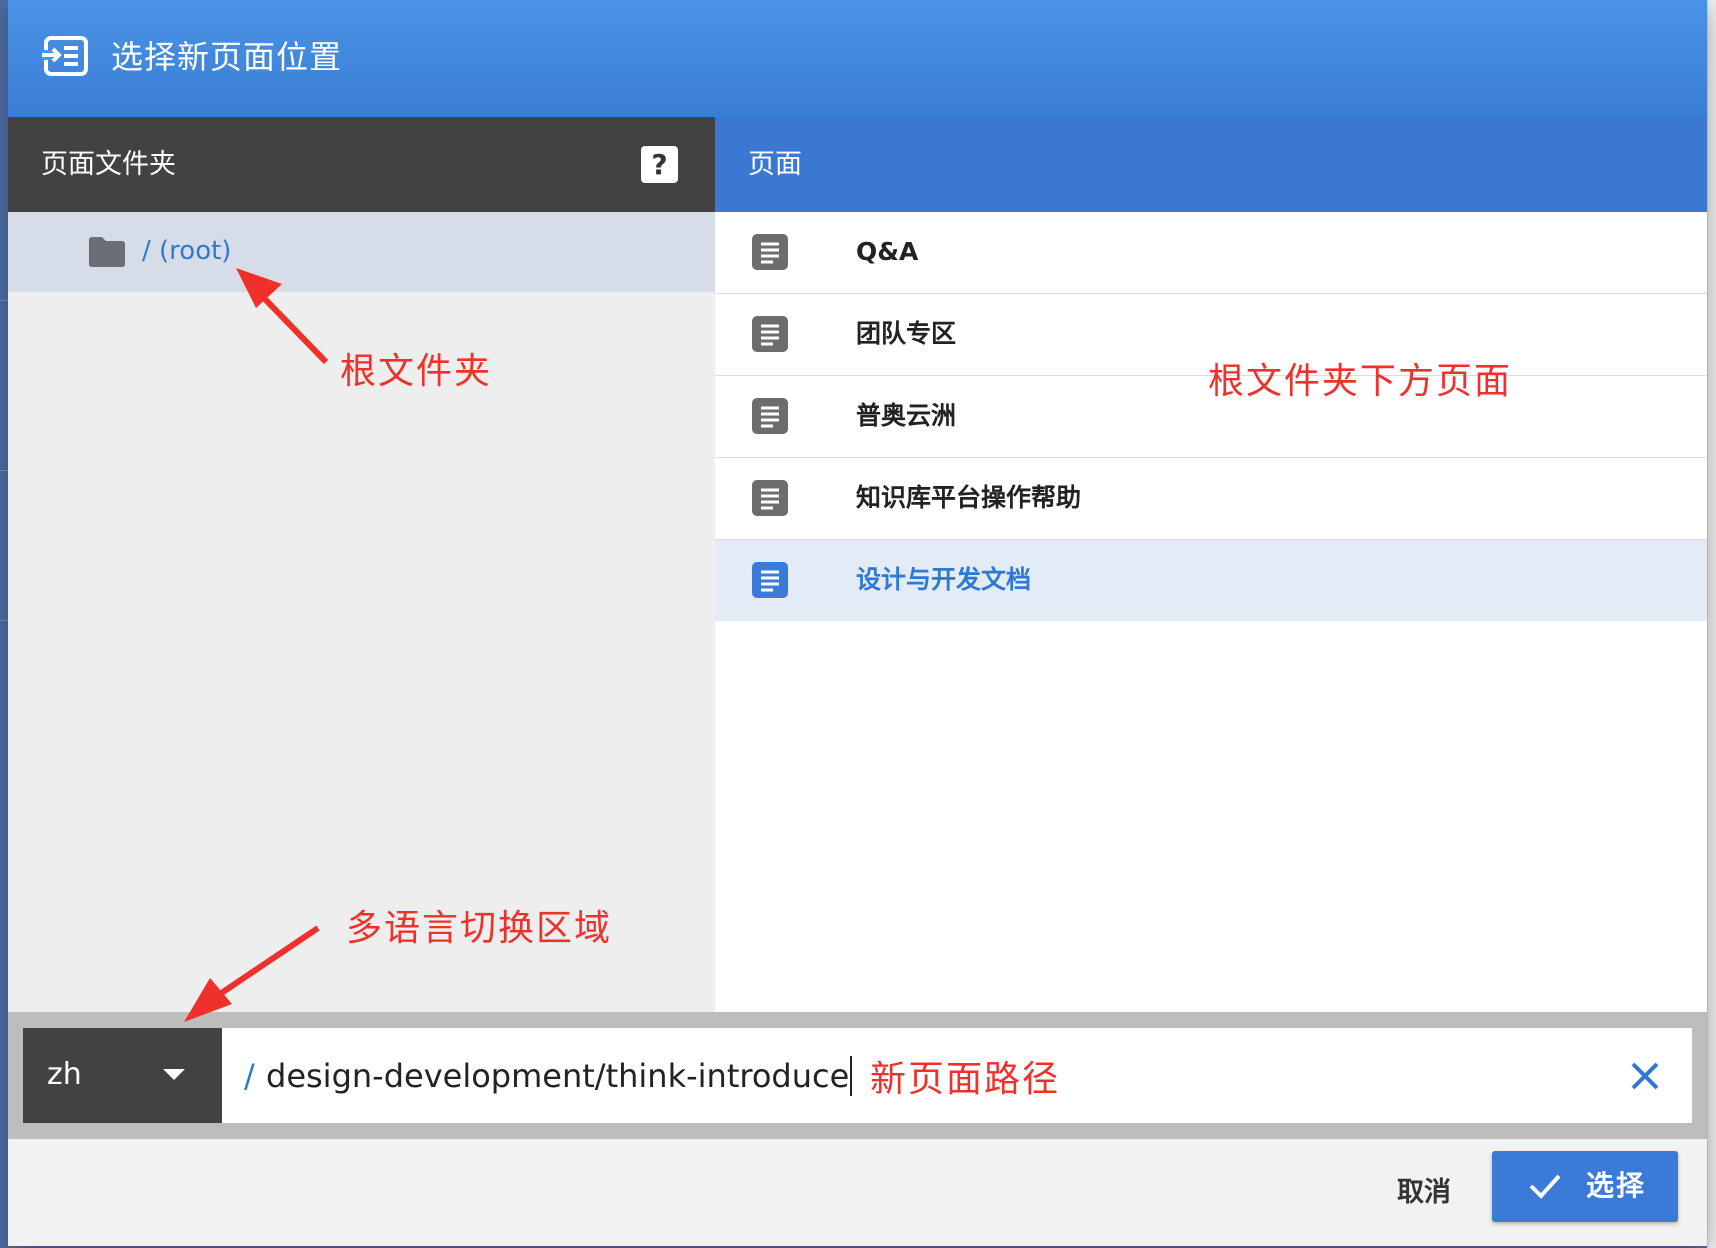 Image resolution: width=1716 pixels, height=1248 pixels. What do you see at coordinates (416, 371) in the screenshot?
I see `annotation-root-folder: 根文件夹` at bounding box center [416, 371].